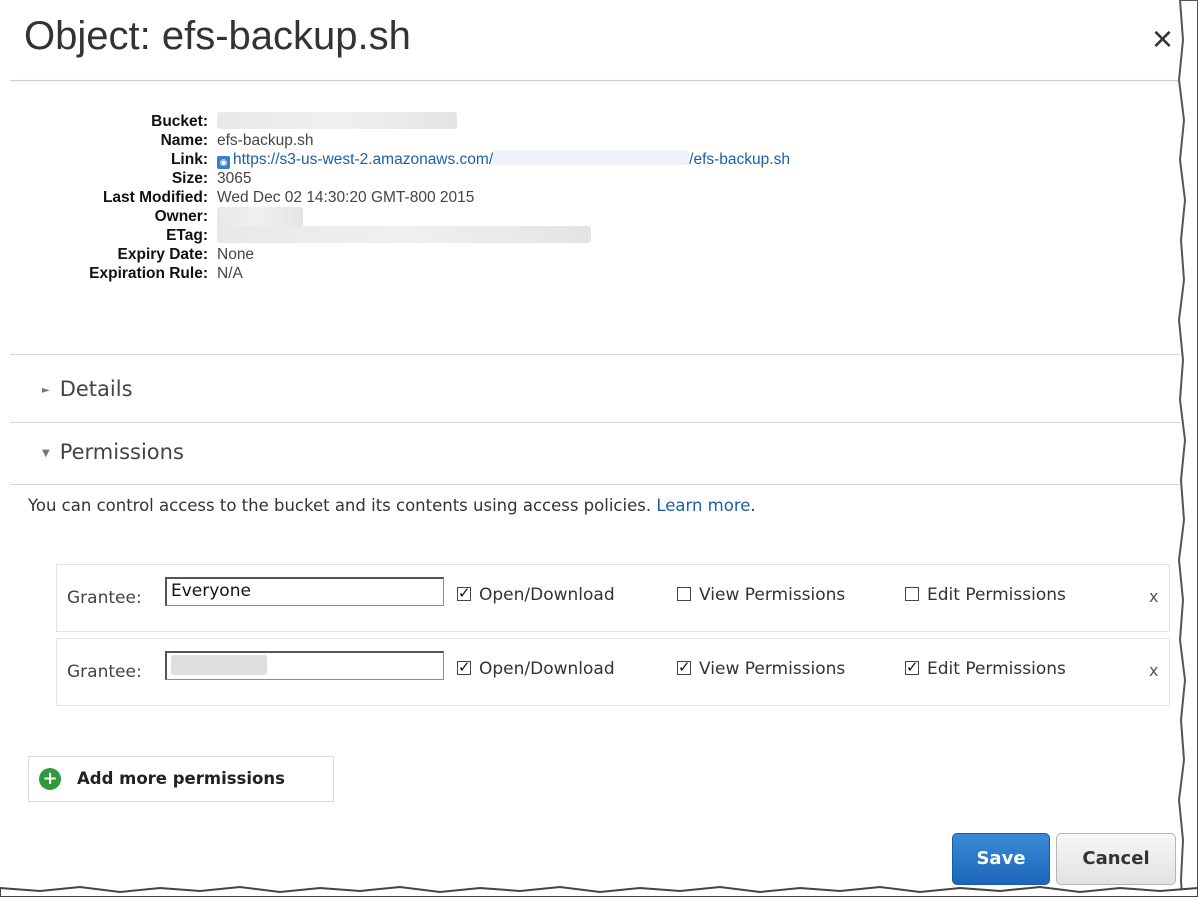  Describe the element at coordinates (1162, 39) in the screenshot. I see `close-icon: ×` at that location.